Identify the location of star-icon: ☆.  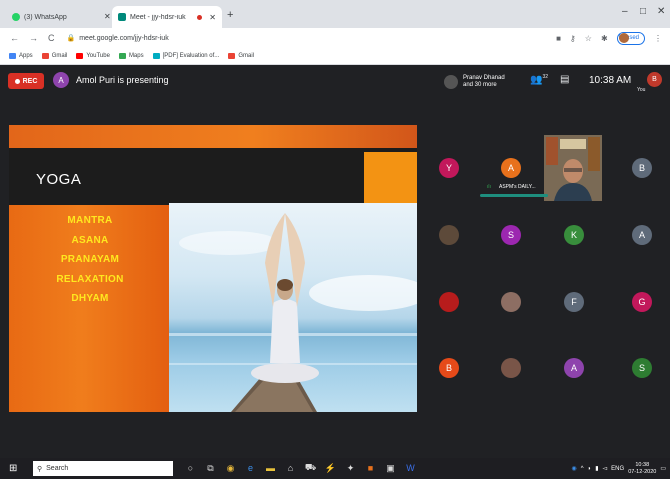
(588, 38).